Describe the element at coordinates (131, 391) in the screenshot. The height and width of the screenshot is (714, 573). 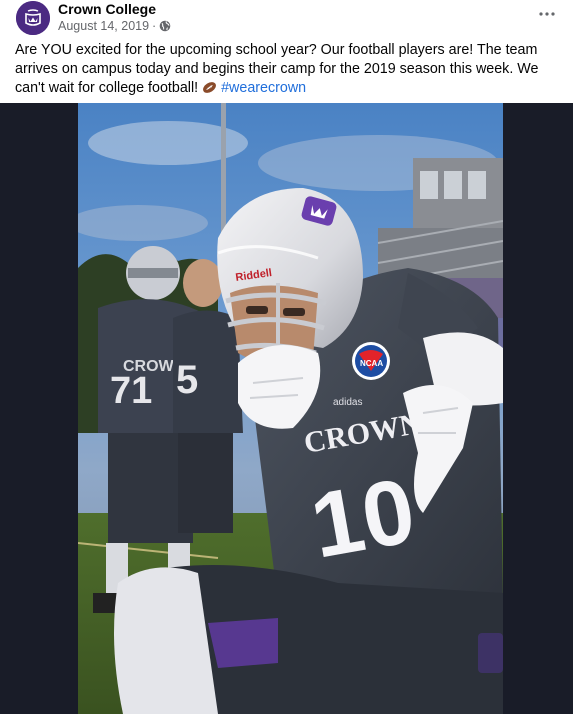
I see `teammate-number-left: 71` at that location.